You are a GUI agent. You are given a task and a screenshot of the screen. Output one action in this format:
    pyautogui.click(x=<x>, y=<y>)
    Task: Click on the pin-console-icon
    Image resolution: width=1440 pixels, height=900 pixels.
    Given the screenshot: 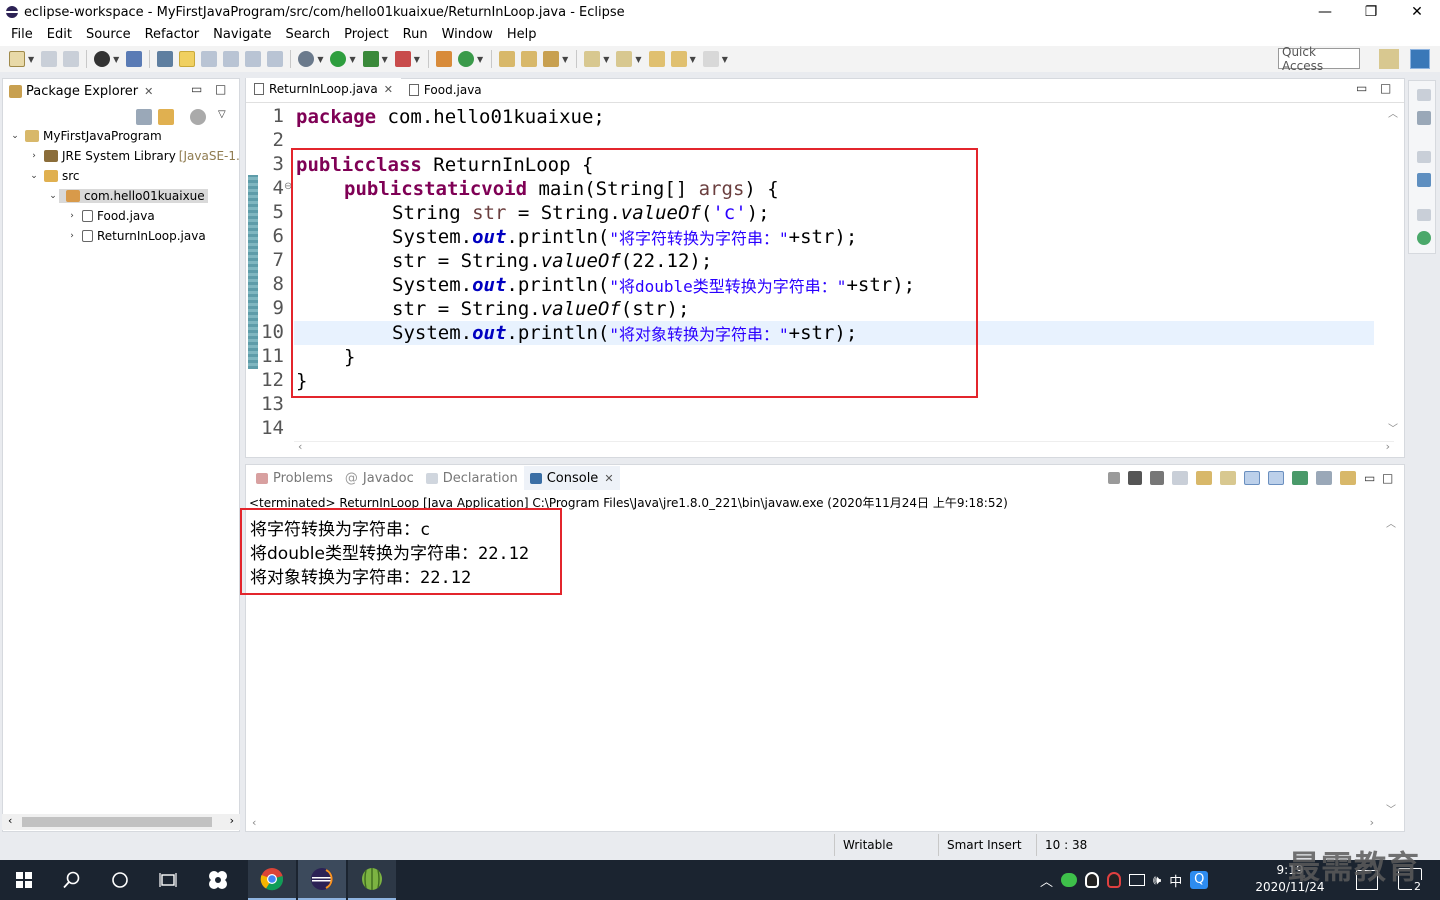 What is the action you would take?
    pyautogui.click(x=1300, y=478)
    